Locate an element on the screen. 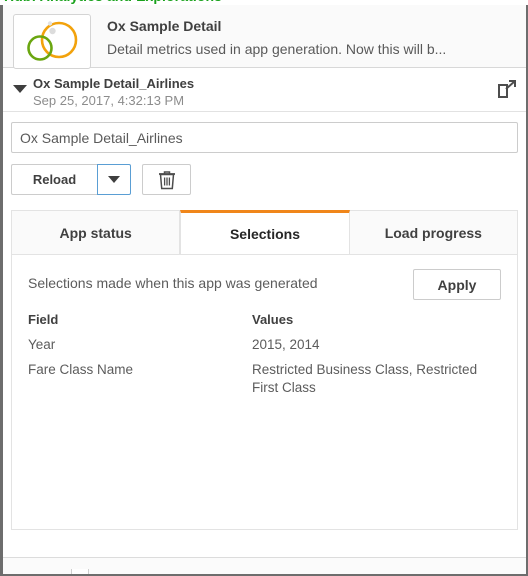  app-thumbnail is located at coordinates (52, 41).